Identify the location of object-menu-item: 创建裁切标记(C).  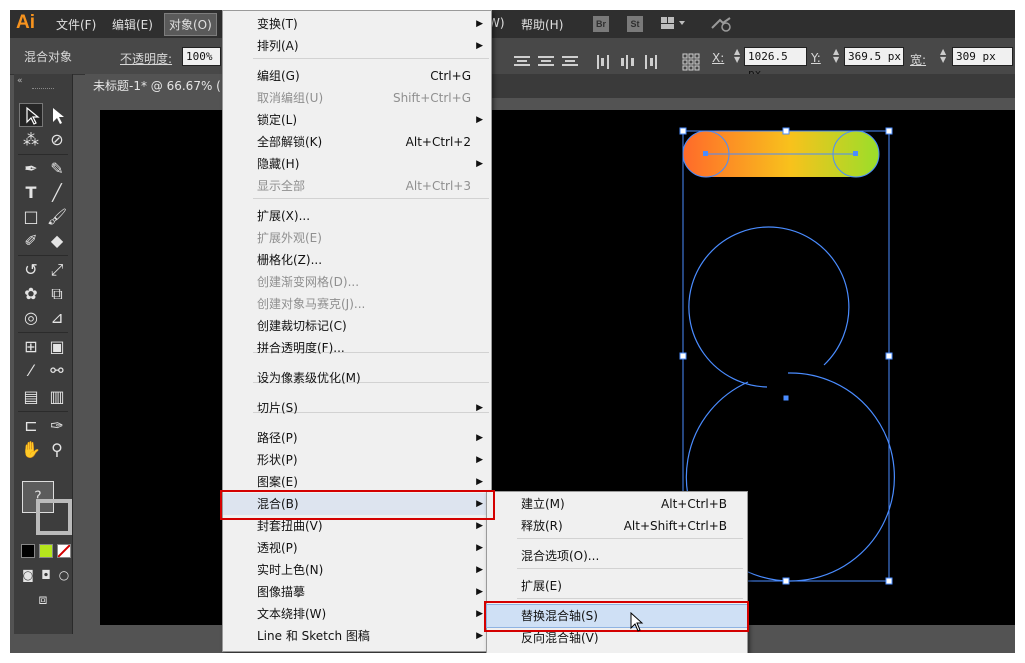
(357, 326).